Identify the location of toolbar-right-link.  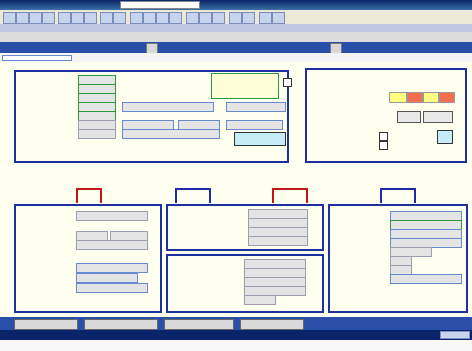
(429, 7).